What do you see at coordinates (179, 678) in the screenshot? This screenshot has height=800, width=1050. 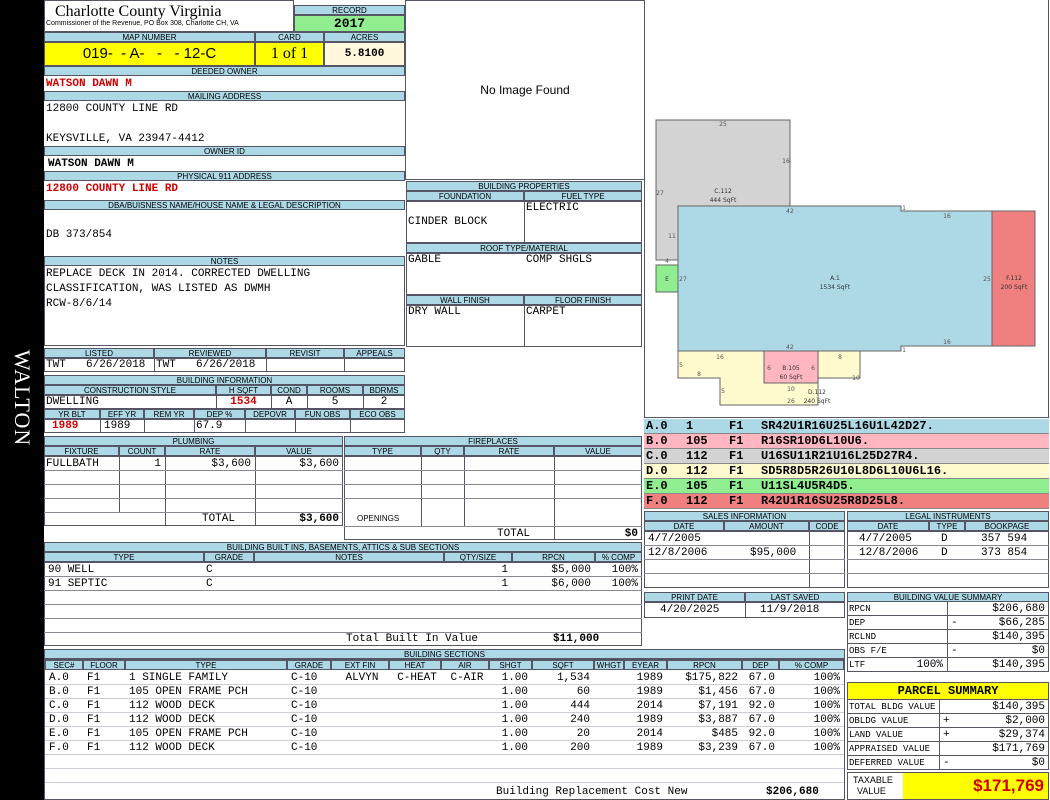 I see `section-cell: 1 SINGLE FAMILY` at bounding box center [179, 678].